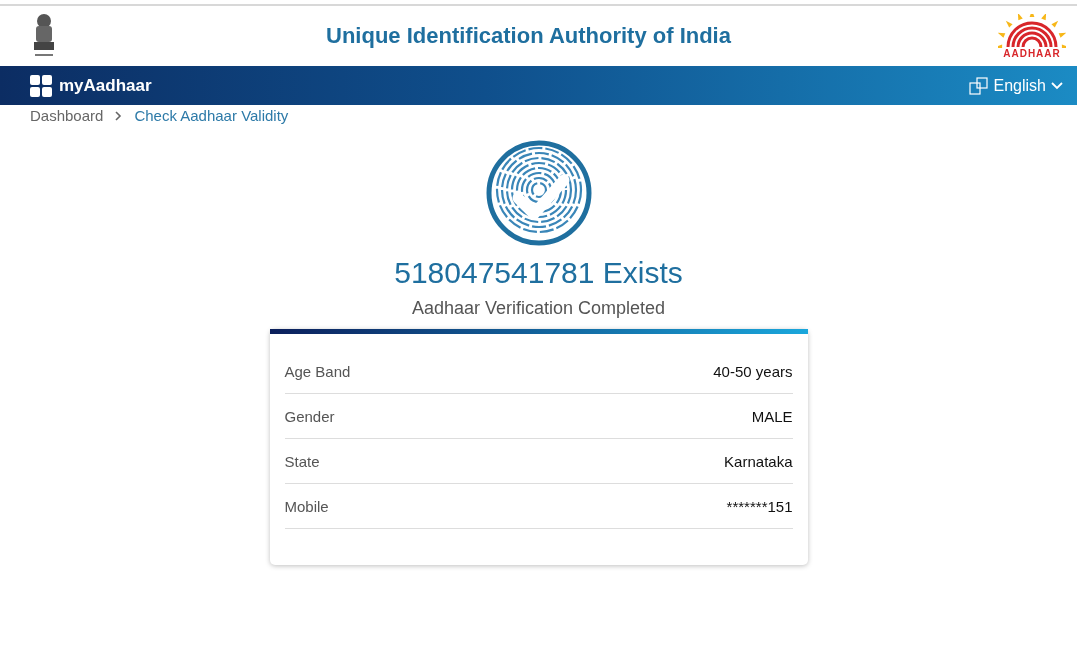 The width and height of the screenshot is (1077, 655). What do you see at coordinates (306, 506) in the screenshot?
I see `detail-label: Mobile` at bounding box center [306, 506].